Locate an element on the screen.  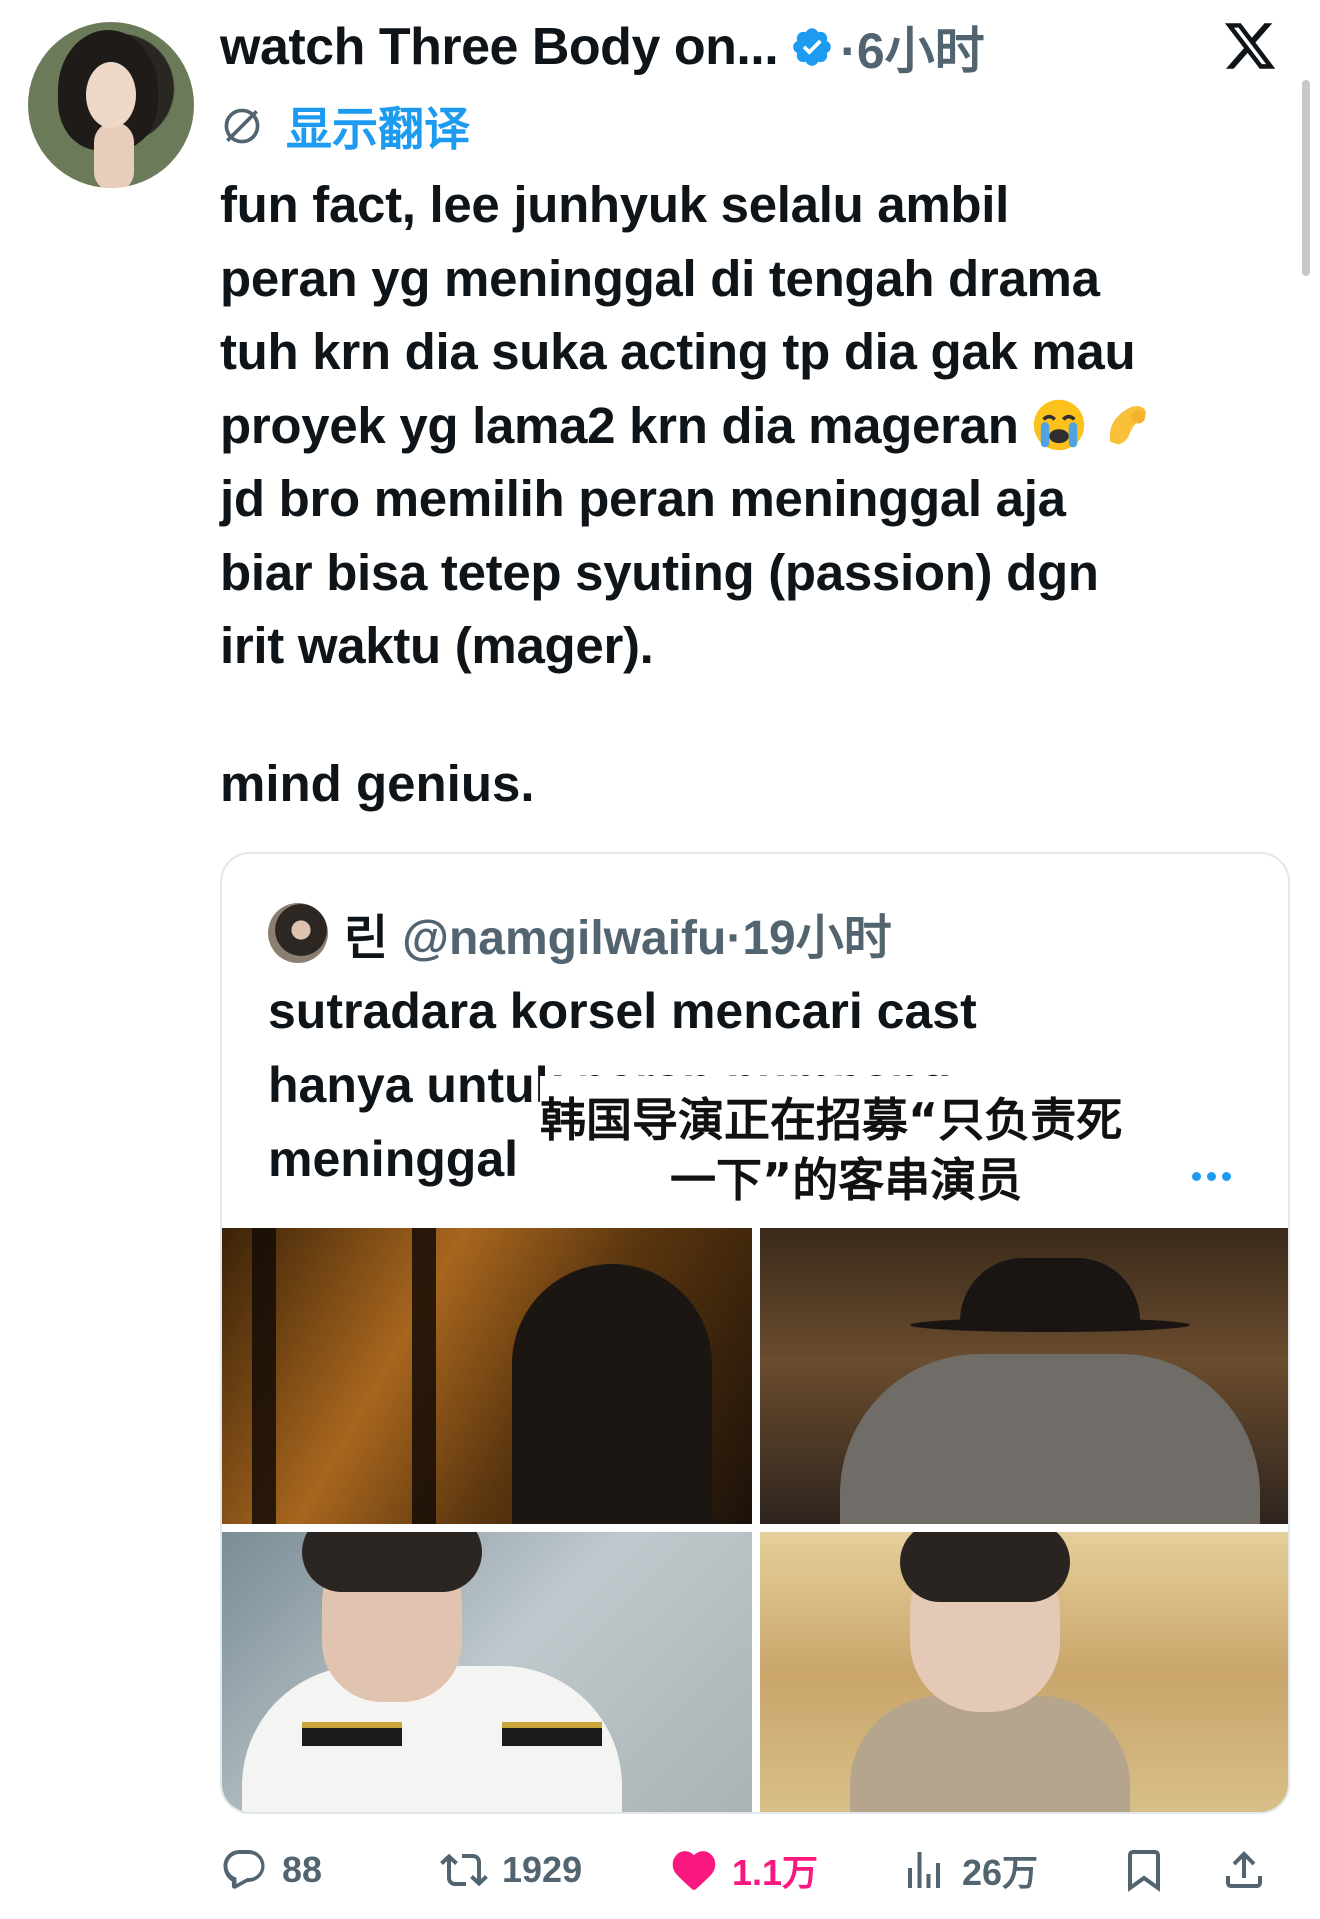
pinching-hand-emoji-icon is located at coordinates (1127, 425).